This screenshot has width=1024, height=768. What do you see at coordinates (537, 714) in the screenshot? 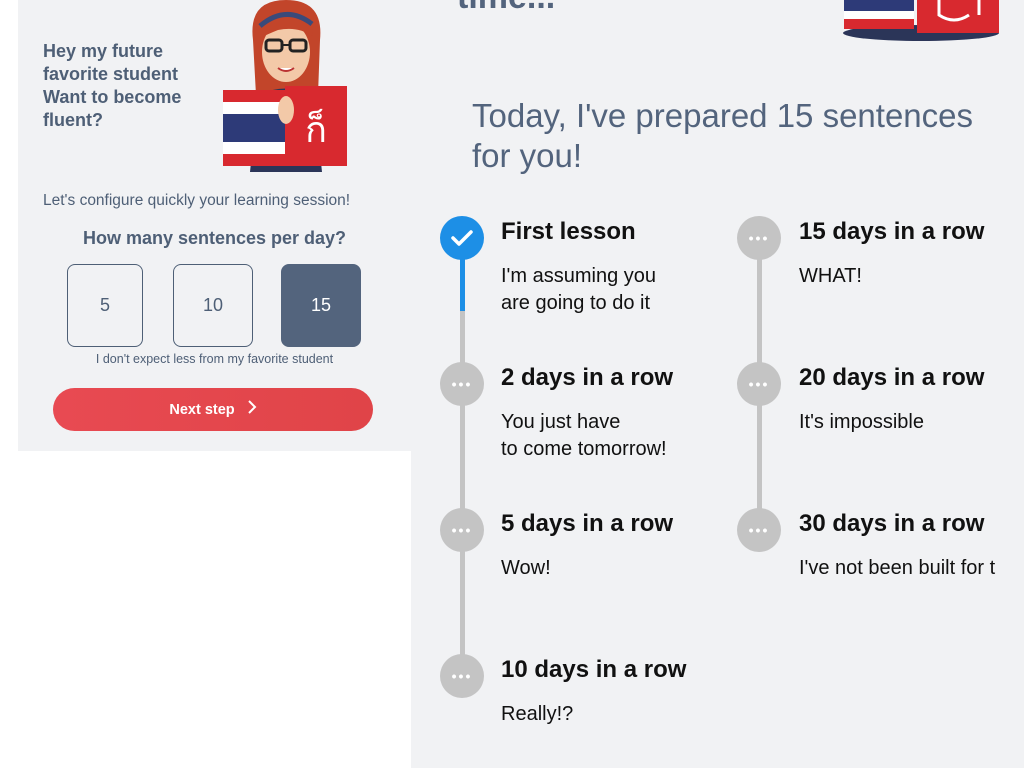
I see `milestone-description: Really!?` at bounding box center [537, 714].